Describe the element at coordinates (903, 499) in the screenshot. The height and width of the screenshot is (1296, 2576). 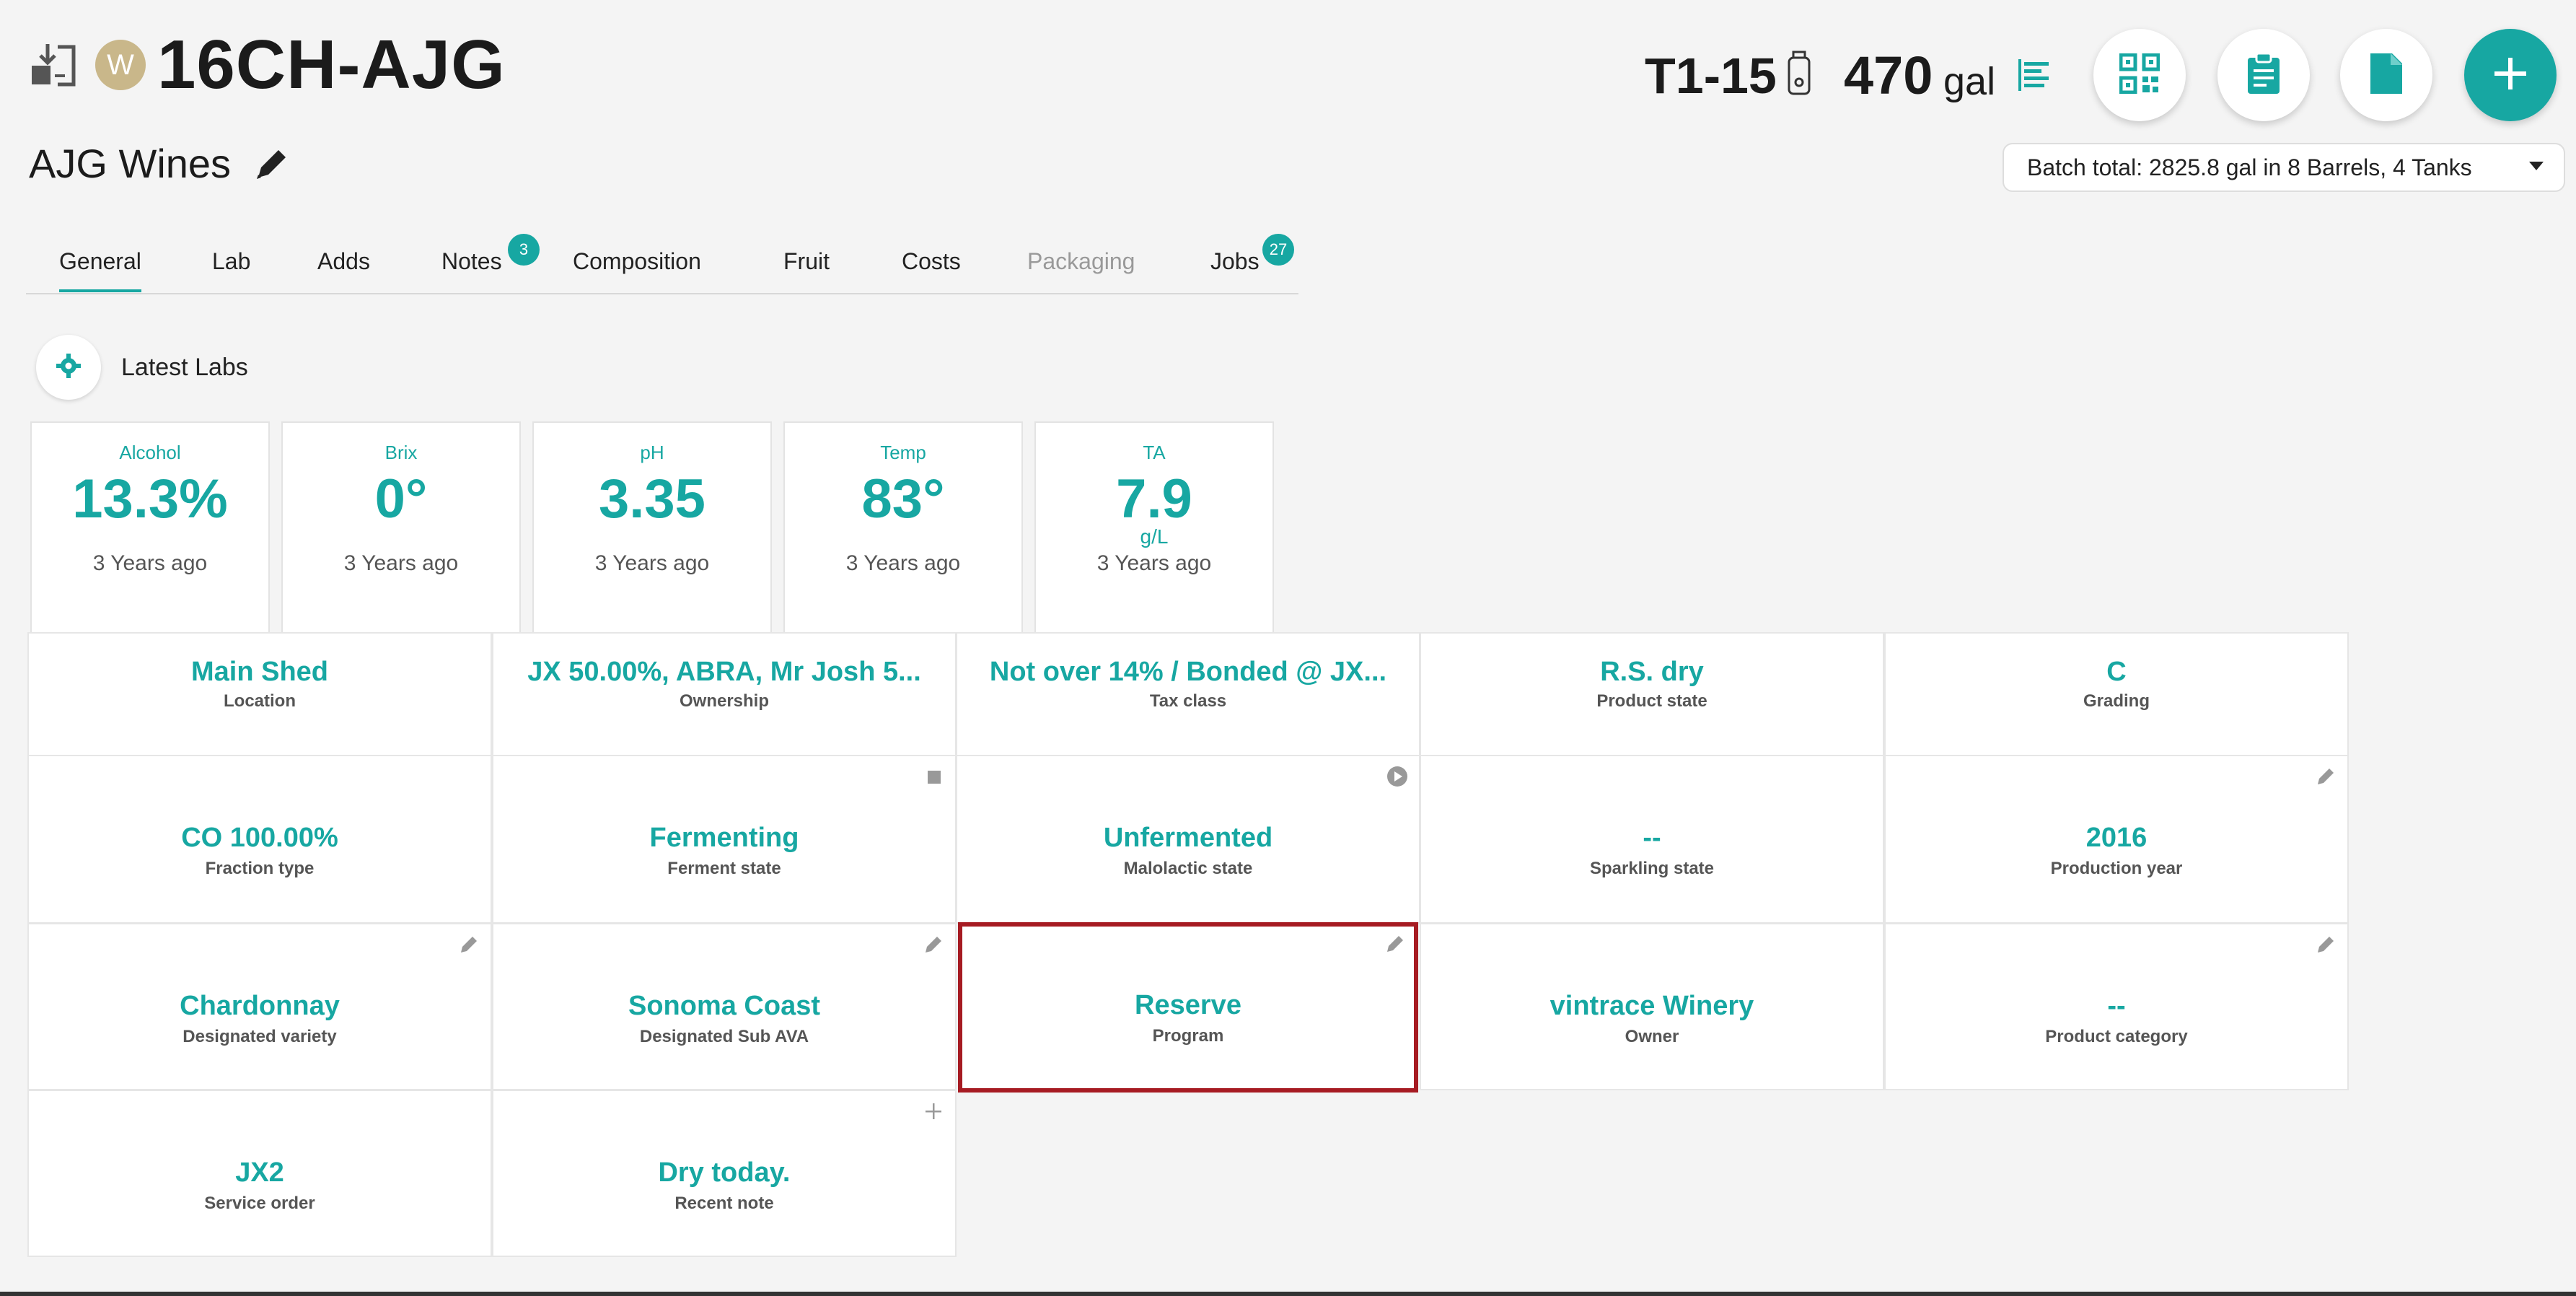
I see `lab-value: 83°` at that location.